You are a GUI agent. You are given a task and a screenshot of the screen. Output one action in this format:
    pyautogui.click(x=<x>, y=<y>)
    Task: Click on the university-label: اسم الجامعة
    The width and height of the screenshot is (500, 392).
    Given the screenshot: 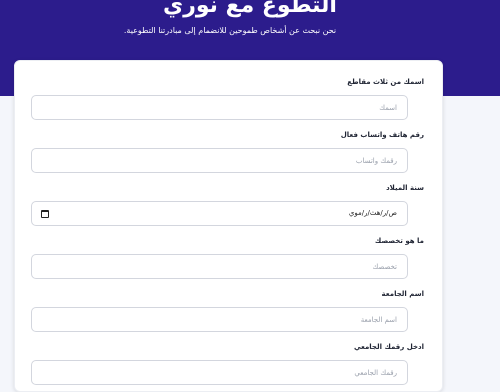 What is the action you would take?
    pyautogui.click(x=402, y=294)
    